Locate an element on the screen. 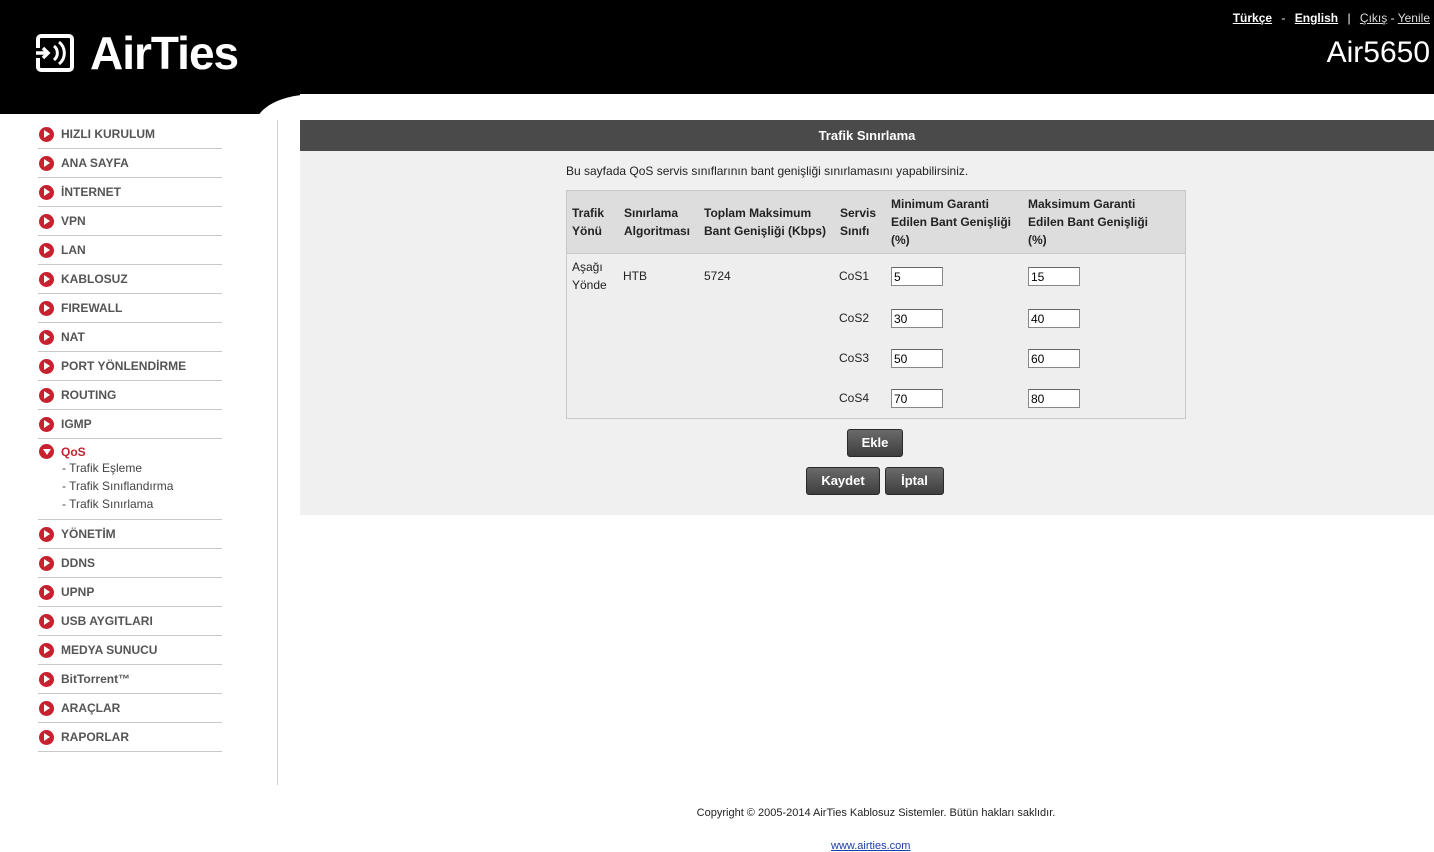 The height and width of the screenshot is (852, 1434). cell-total-bandwidth: 5724 is located at coordinates (717, 276).